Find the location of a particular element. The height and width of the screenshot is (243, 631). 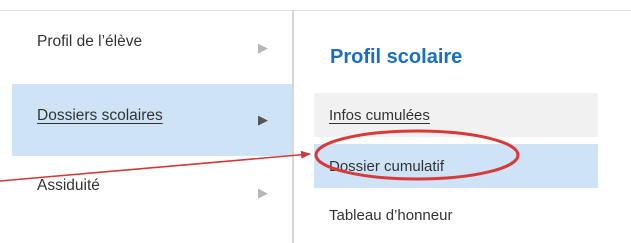

menu-item-label: Assiduité is located at coordinates (68, 185).